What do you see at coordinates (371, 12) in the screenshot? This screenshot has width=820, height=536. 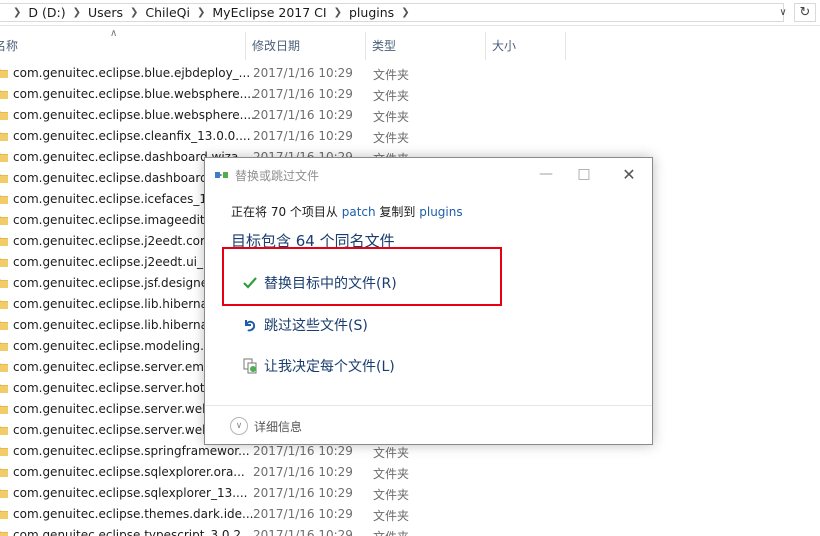 I see `breadcrumb-item: plugins` at bounding box center [371, 12].